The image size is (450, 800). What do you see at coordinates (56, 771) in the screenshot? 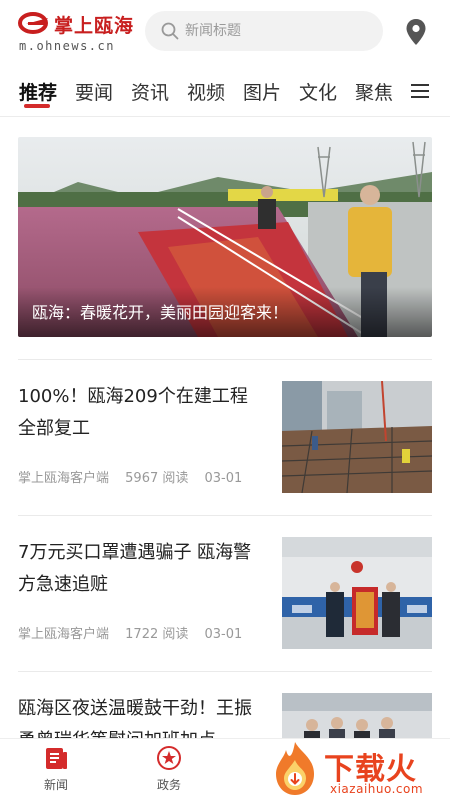
I see `nav-news: 新闻` at bounding box center [56, 771].